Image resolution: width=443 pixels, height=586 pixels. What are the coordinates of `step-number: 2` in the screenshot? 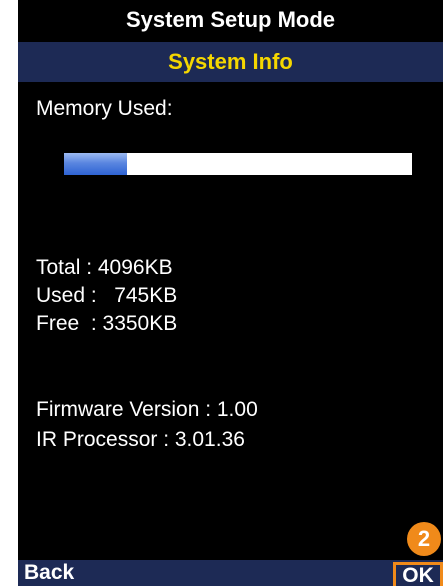 It's located at (424, 538).